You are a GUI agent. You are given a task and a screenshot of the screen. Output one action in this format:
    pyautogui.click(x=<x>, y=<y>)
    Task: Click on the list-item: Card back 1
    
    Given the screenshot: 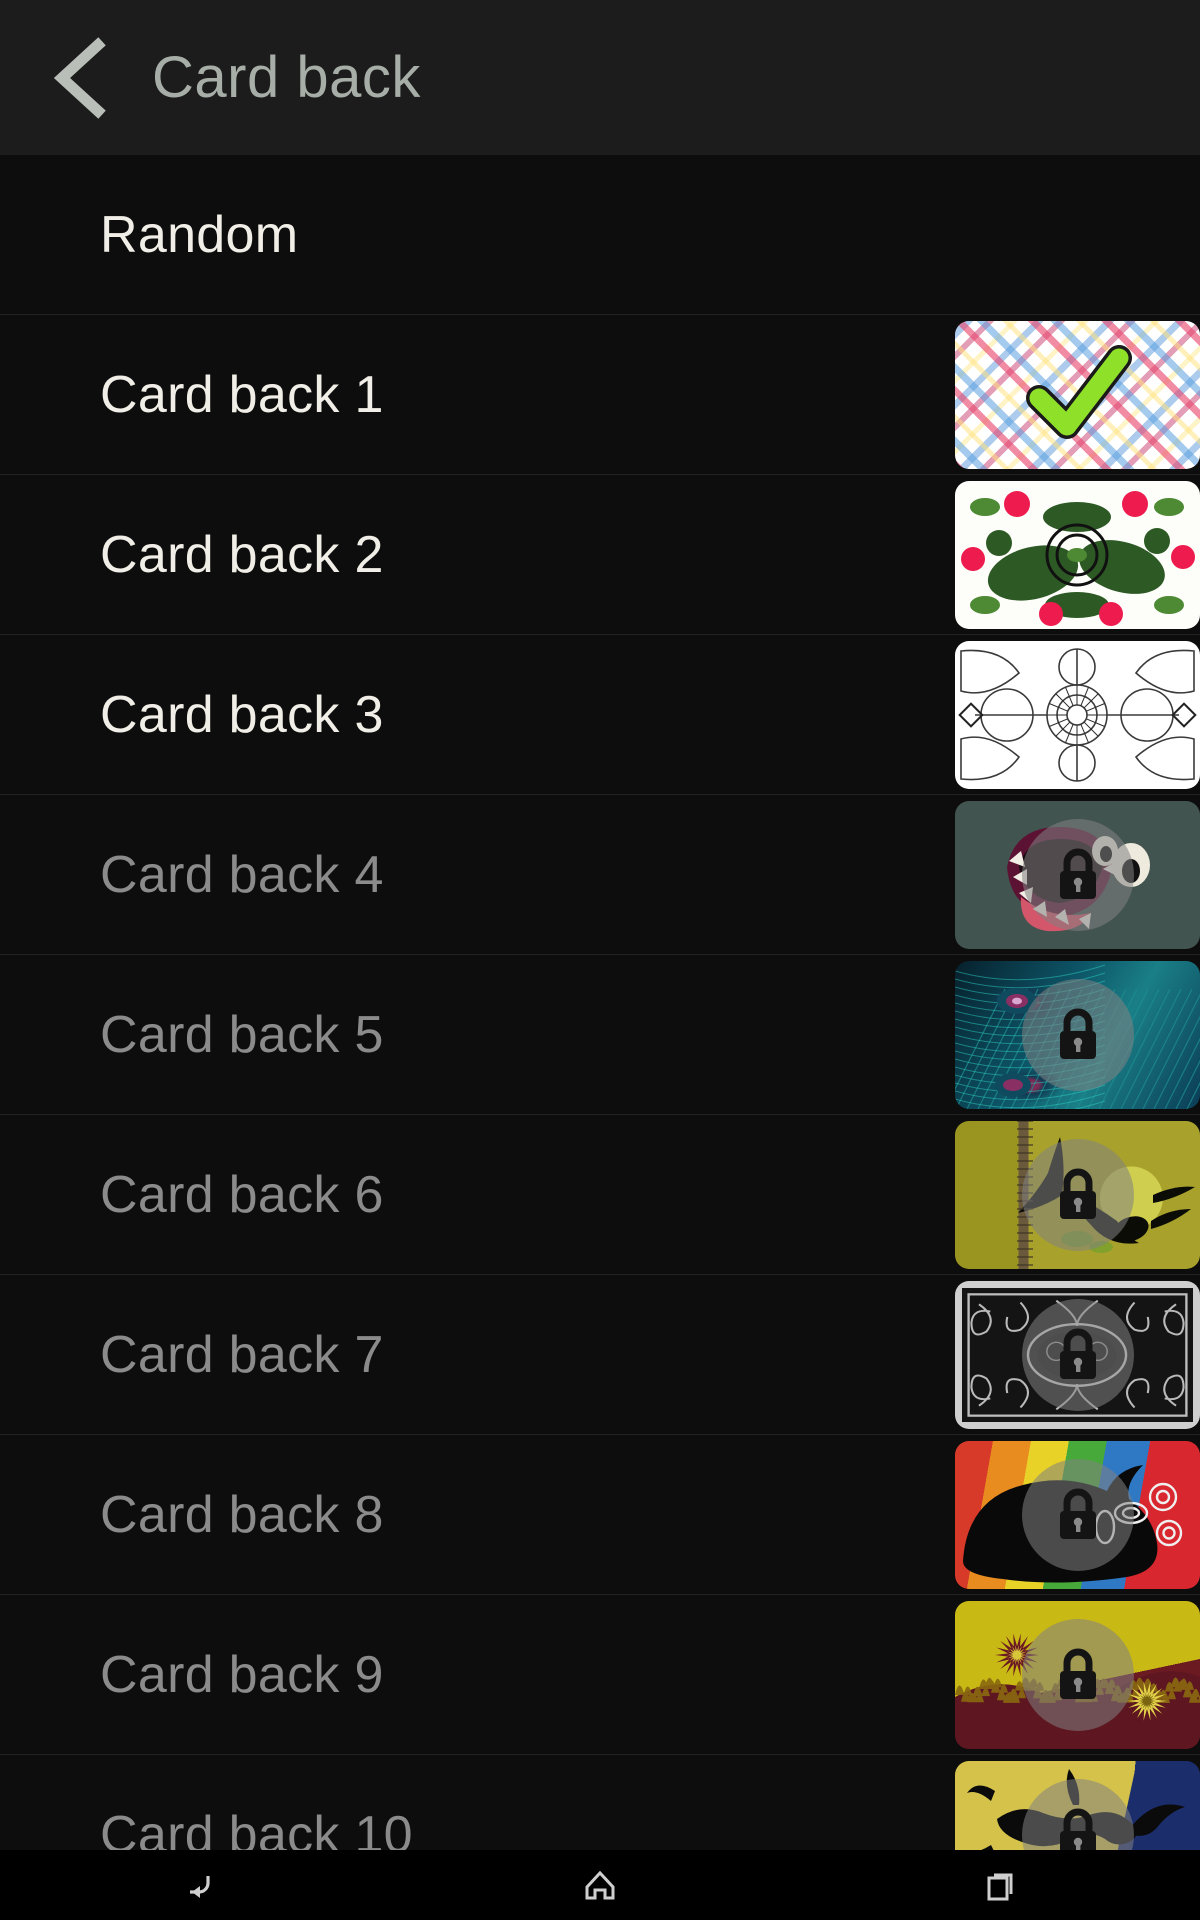 What is the action you would take?
    pyautogui.click(x=600, y=395)
    